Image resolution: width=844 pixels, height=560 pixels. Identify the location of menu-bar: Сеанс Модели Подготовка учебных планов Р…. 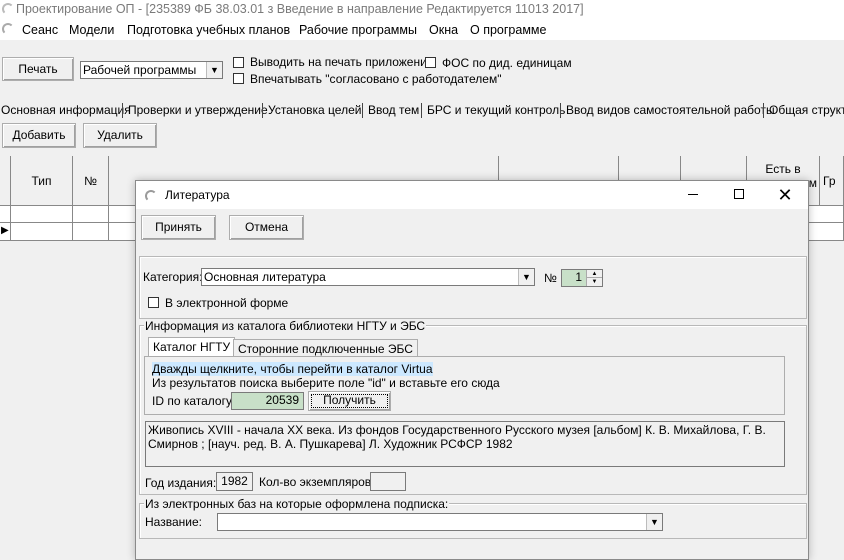
(422, 30).